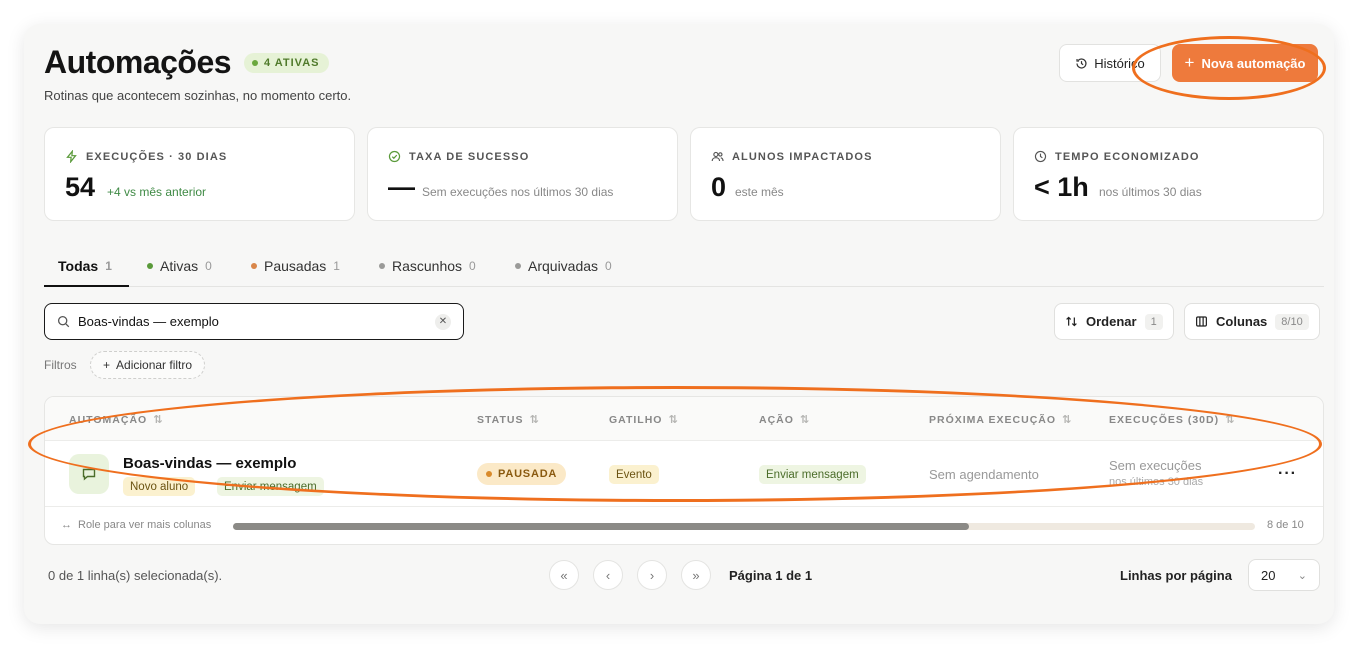 This screenshot has height=655, width=1358. Describe the element at coordinates (80, 187) in the screenshot. I see `stat-value: 54` at that location.